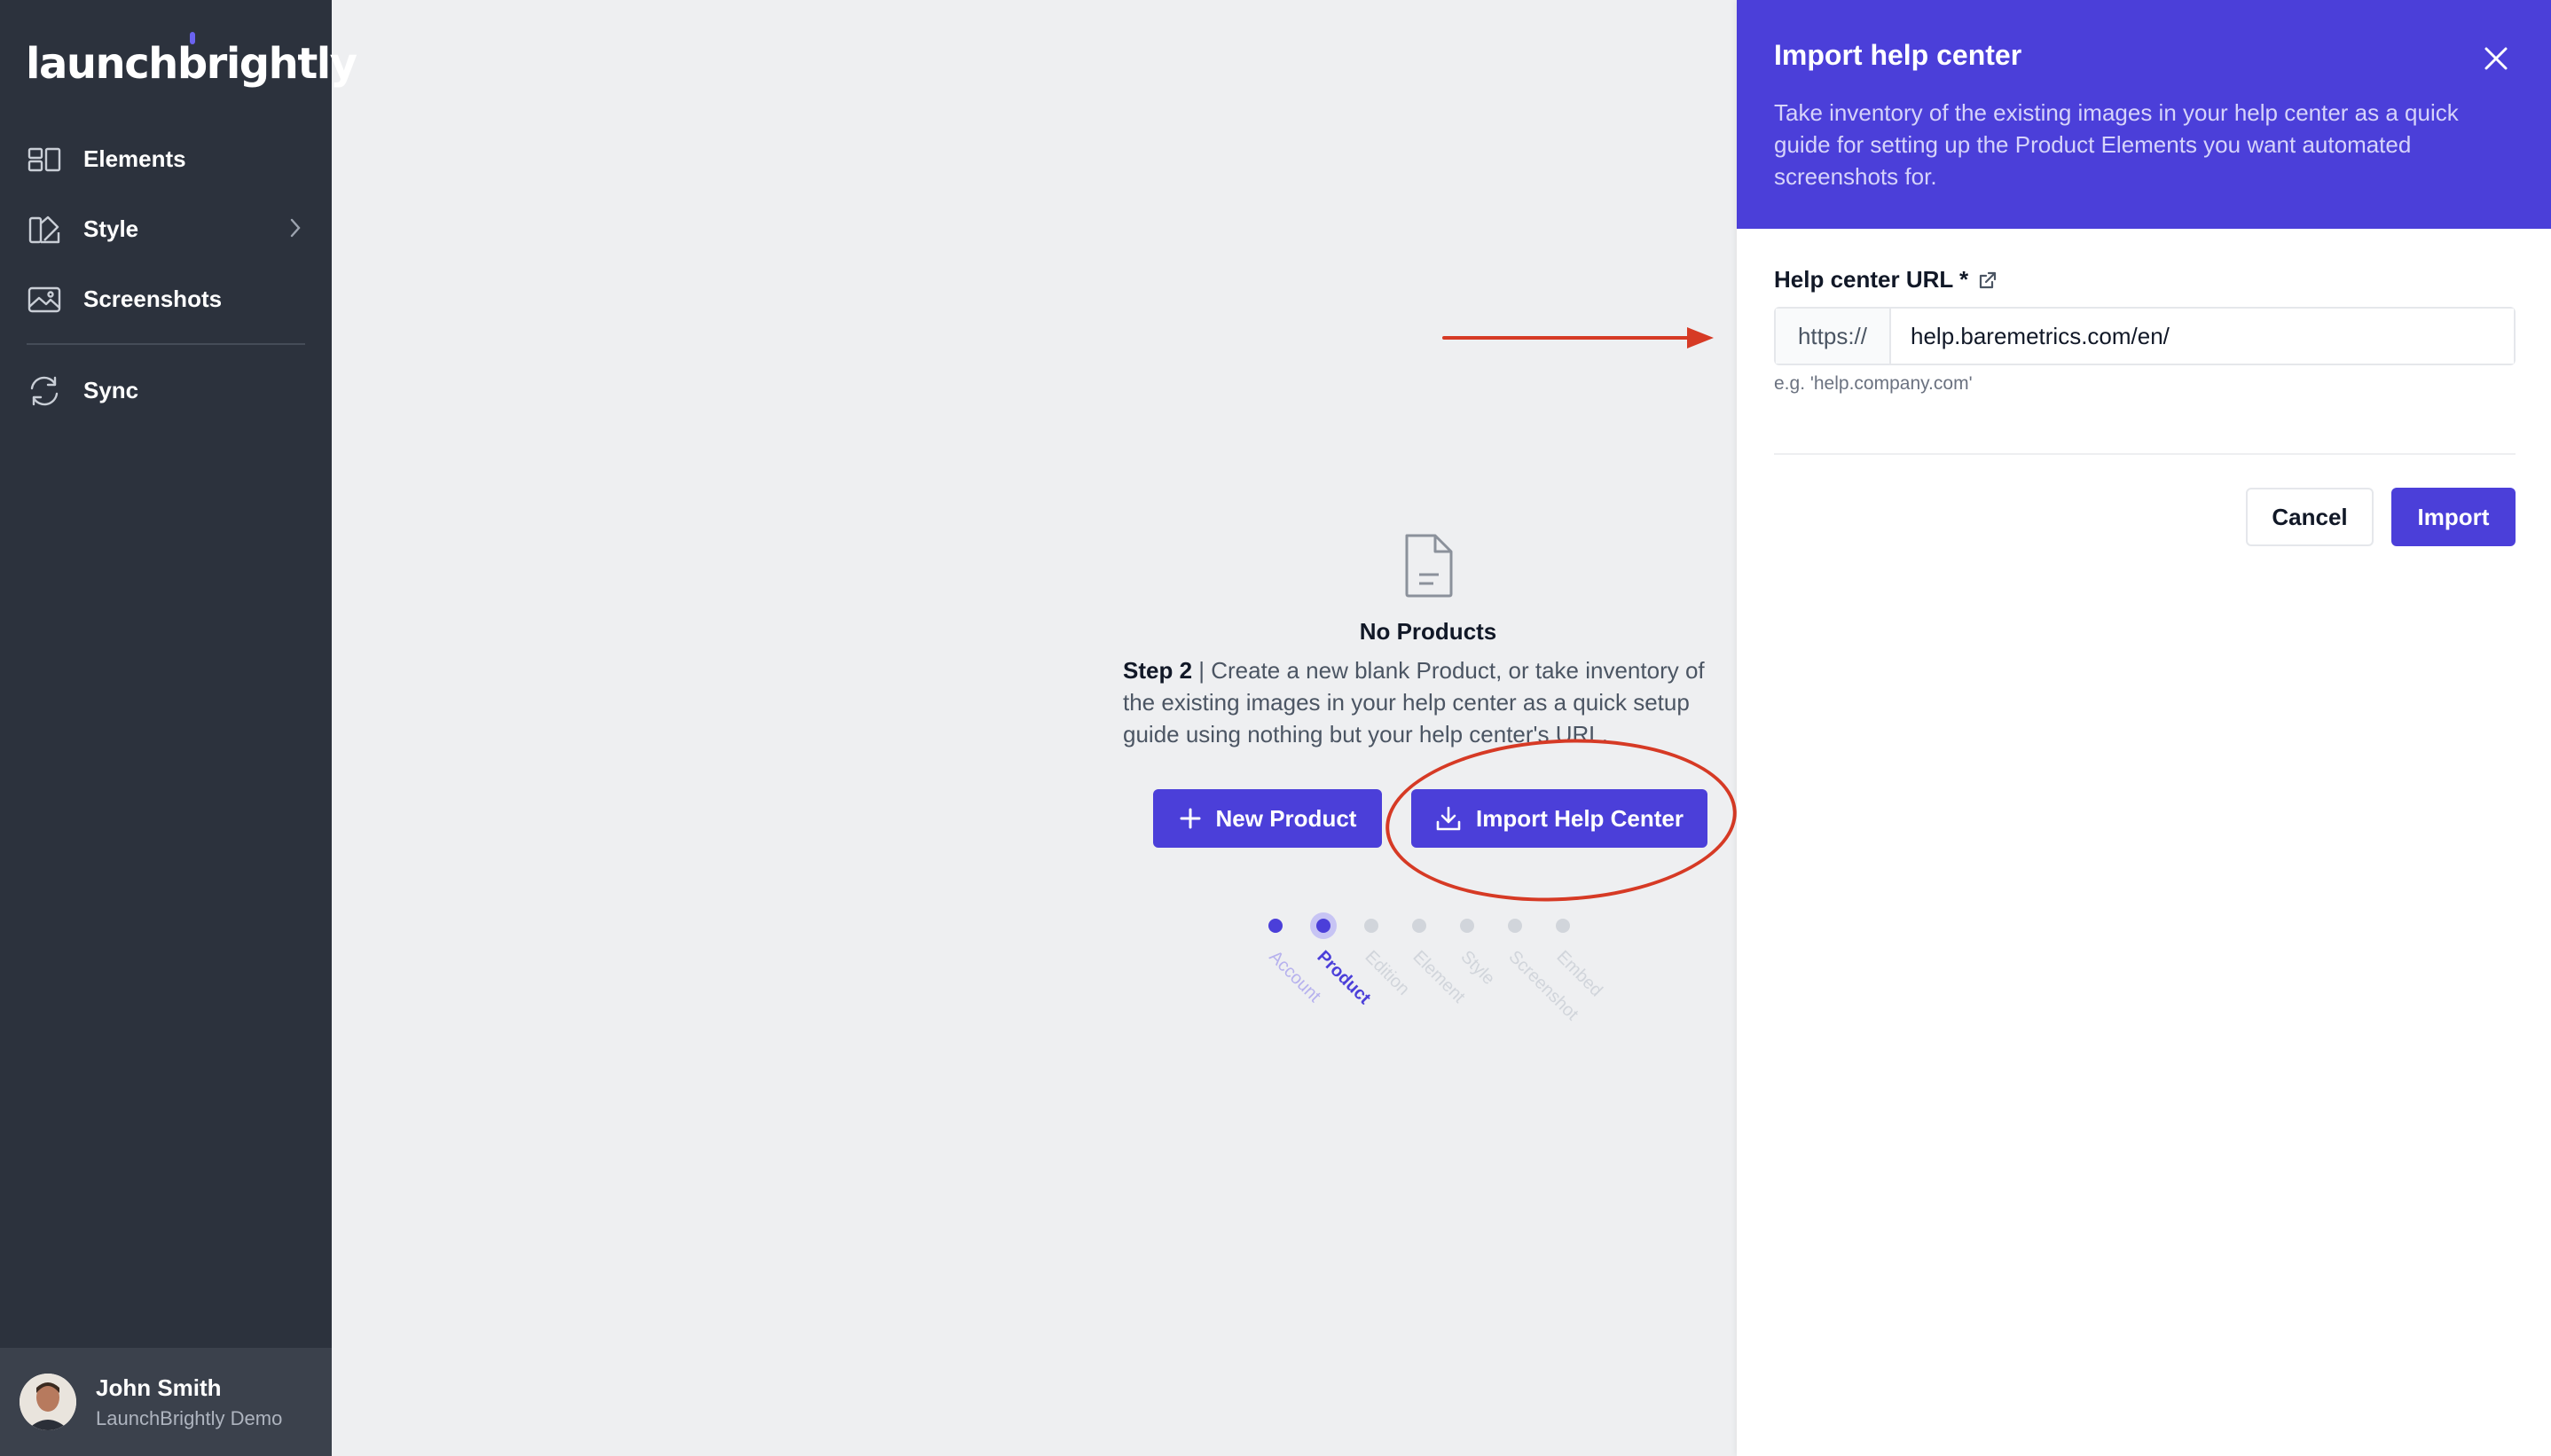 The height and width of the screenshot is (1456, 2551). I want to click on sidebar-item-label: Elements, so click(134, 158).